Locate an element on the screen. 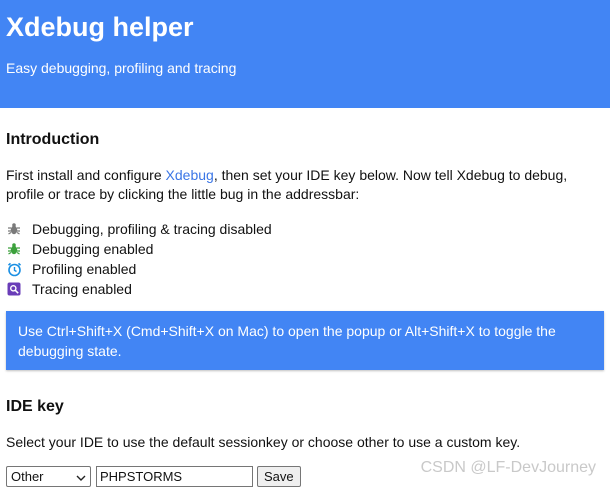 This screenshot has height=491, width=610. xdebug-link: Xdebug is located at coordinates (190, 175).